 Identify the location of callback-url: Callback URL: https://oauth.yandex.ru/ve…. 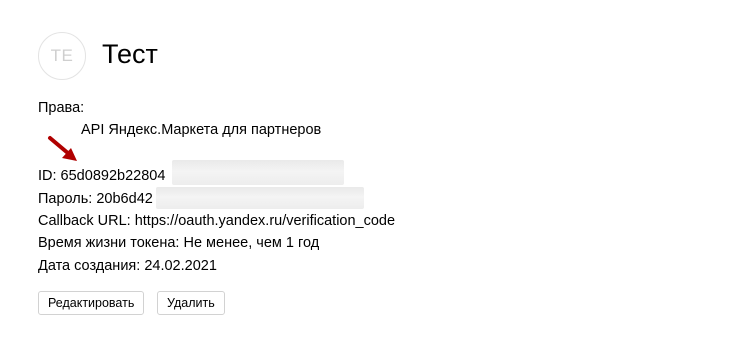
(217, 221).